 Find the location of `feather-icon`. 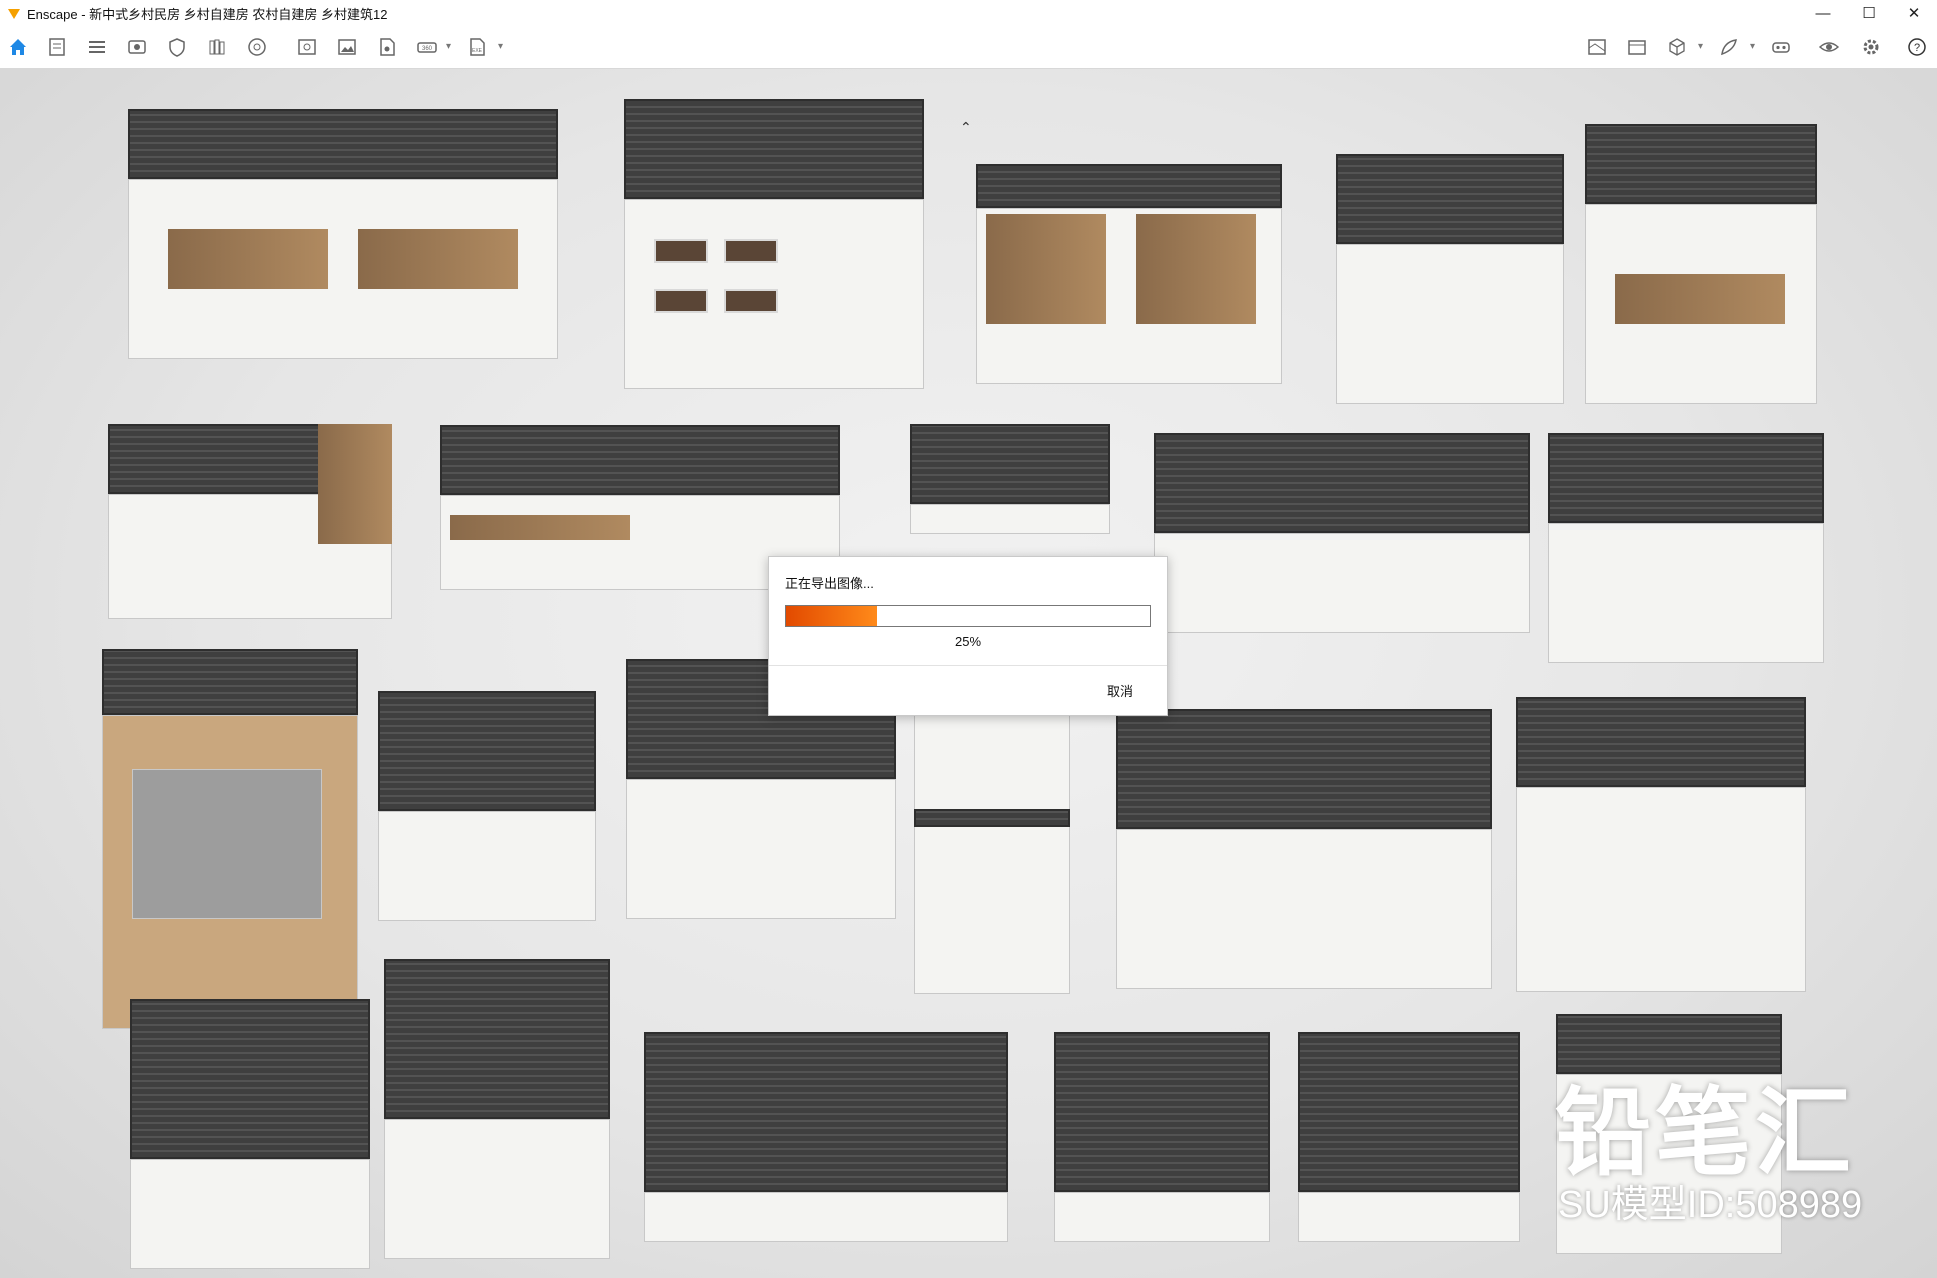

feather-icon is located at coordinates (1729, 47).